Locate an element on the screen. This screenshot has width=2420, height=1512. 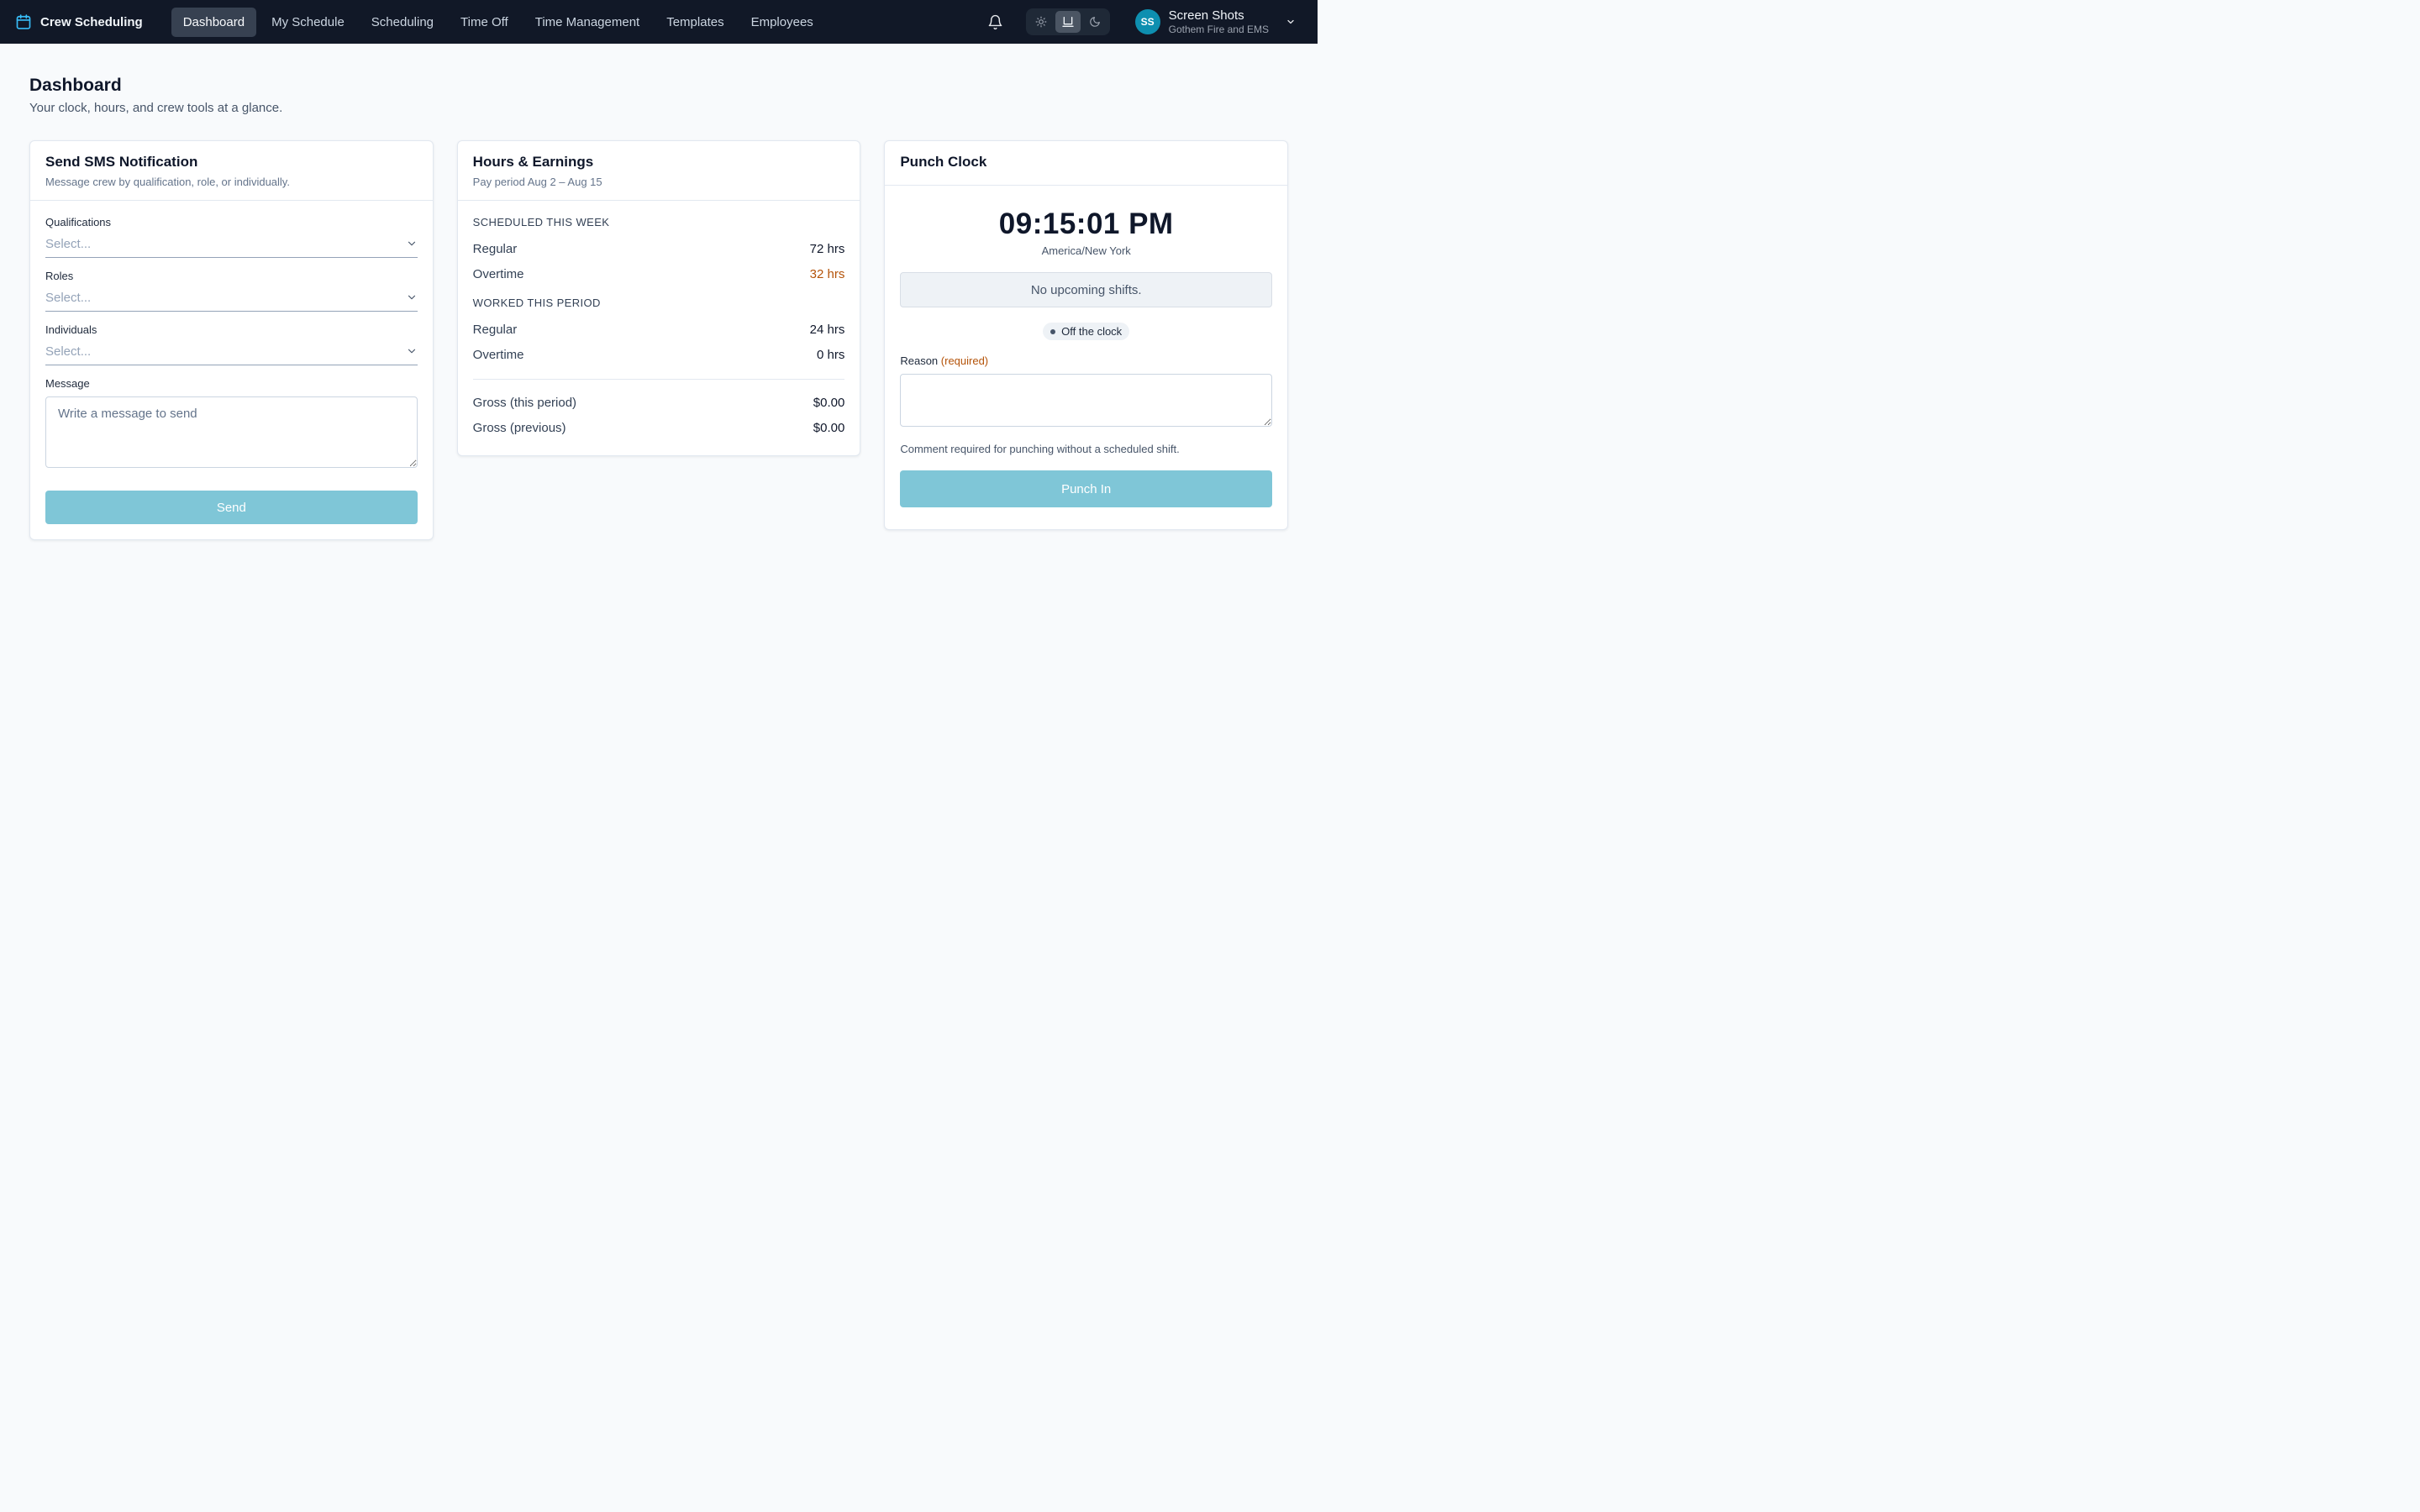
user-name: Screen Shots is located at coordinates (1206, 15).